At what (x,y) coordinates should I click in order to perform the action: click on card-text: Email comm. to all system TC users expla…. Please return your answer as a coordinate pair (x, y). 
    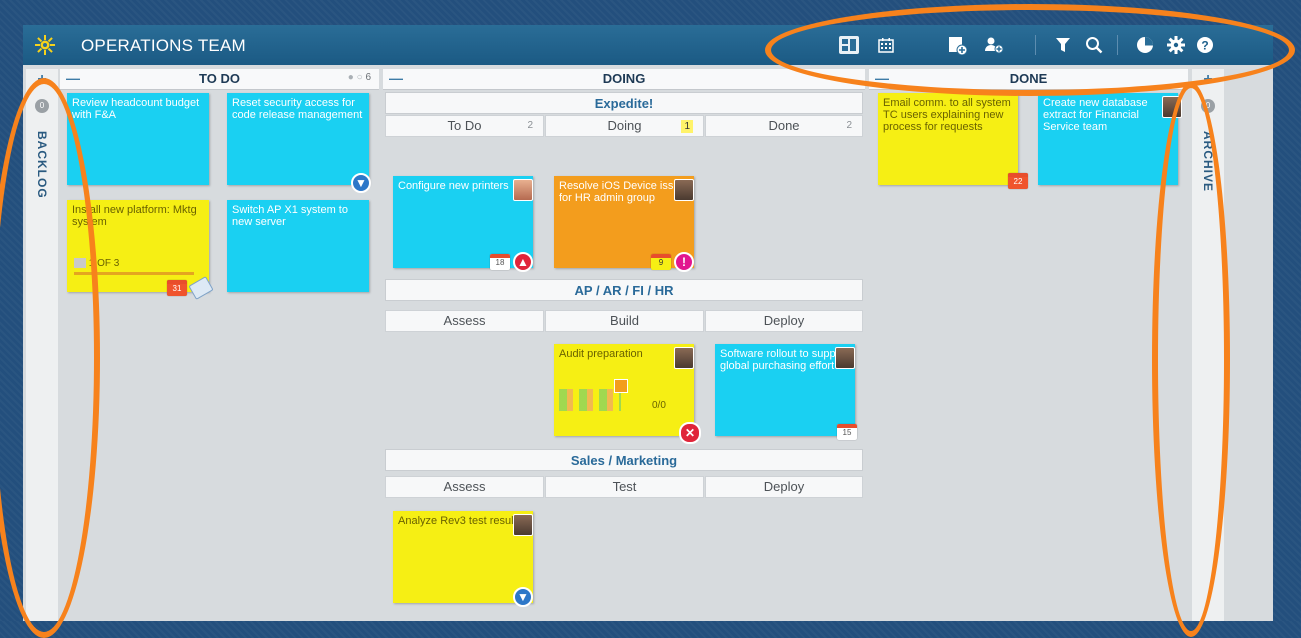
    Looking at the image, I should click on (947, 115).